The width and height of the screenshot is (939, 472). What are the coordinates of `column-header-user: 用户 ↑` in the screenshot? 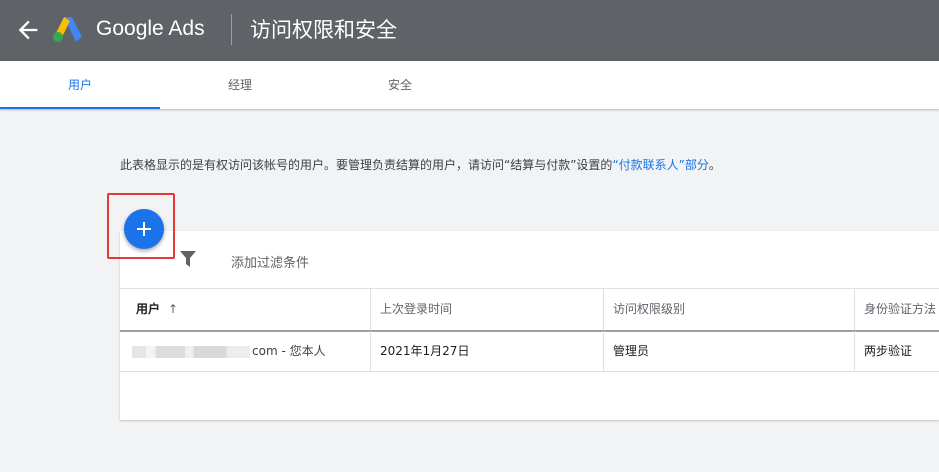 It's located at (245, 309).